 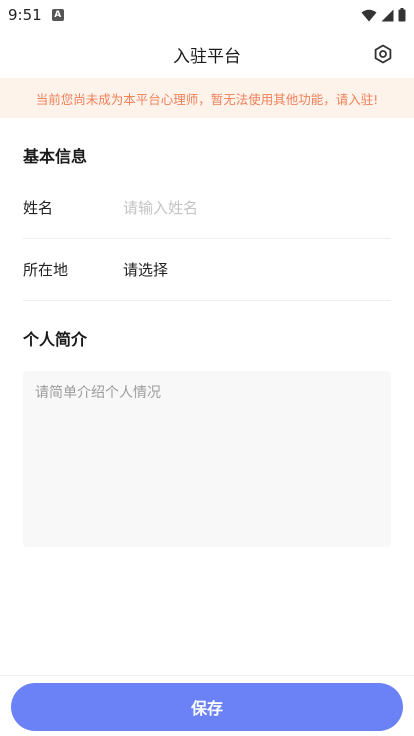 I want to click on settings-icon, so click(x=383, y=54).